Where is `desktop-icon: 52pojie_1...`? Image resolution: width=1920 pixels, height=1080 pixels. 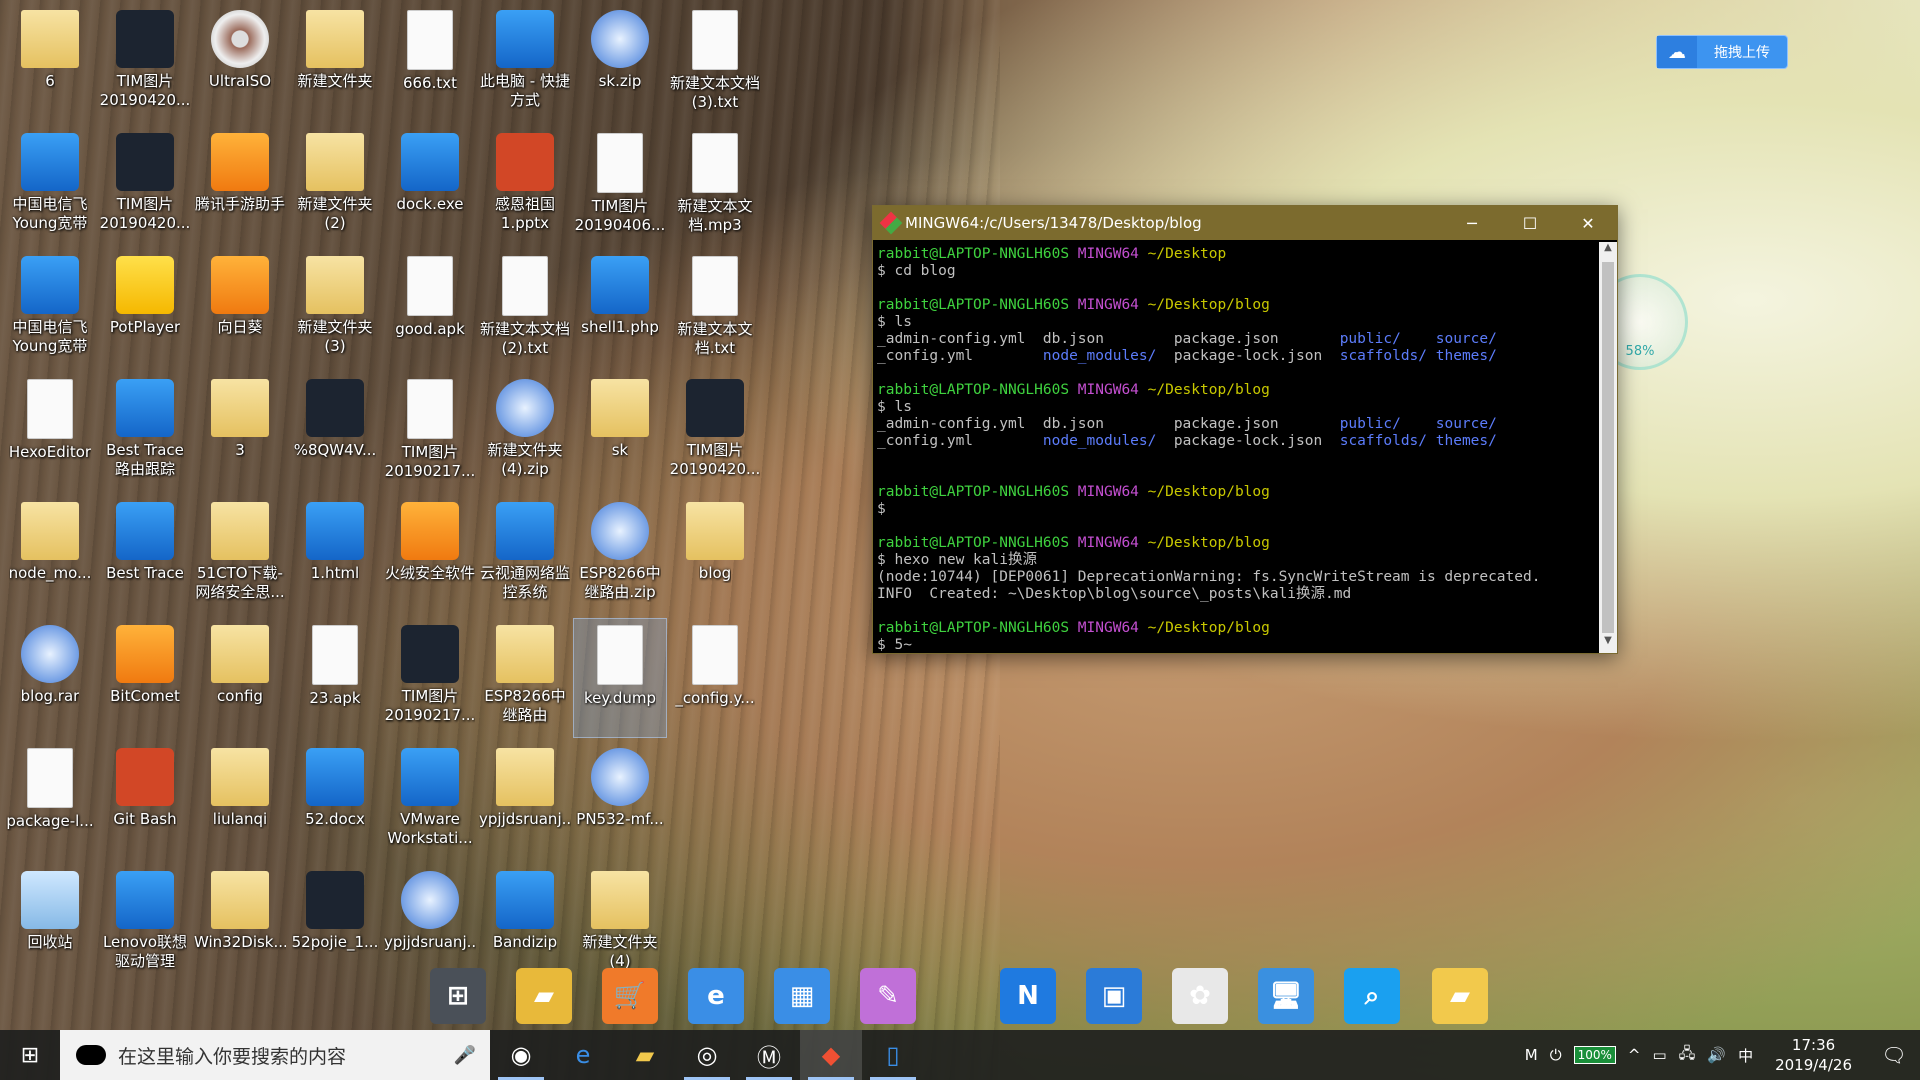
desktop-icon: 52pojie_1... is located at coordinates (335, 924).